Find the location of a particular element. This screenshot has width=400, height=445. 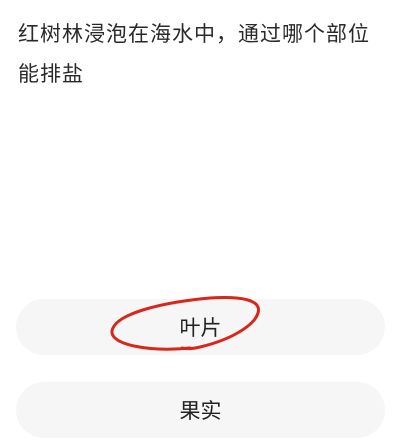

answer-option-fruit: 果实 is located at coordinates (200, 410).